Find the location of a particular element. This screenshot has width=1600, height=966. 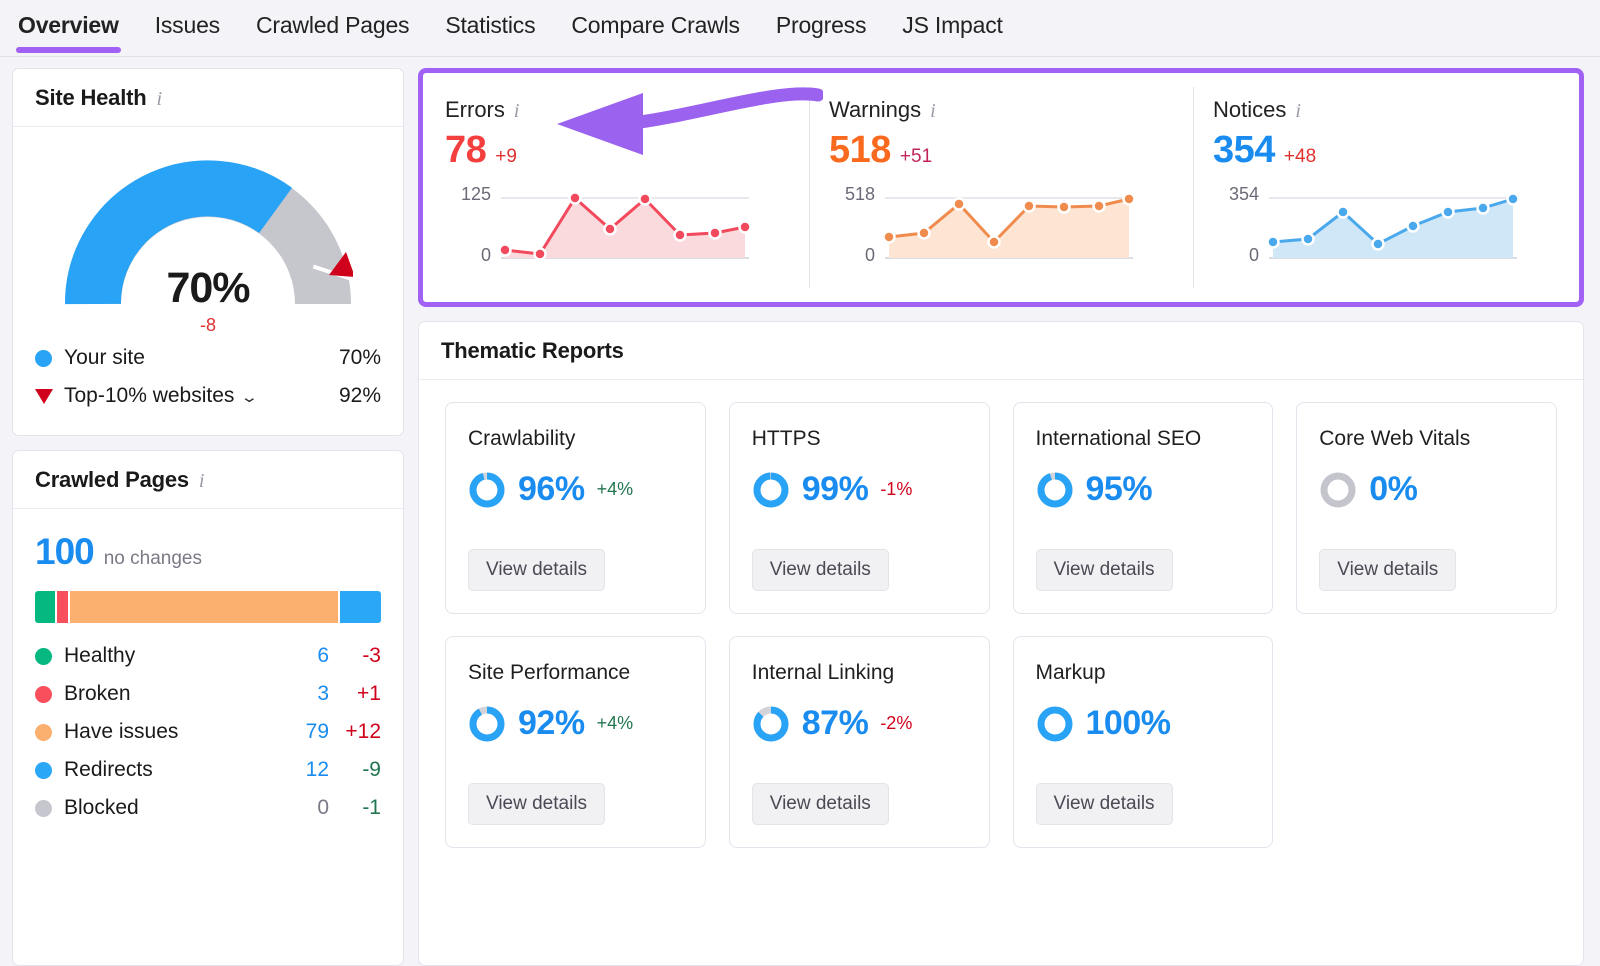

row-count: 3 is located at coordinates (306, 694).